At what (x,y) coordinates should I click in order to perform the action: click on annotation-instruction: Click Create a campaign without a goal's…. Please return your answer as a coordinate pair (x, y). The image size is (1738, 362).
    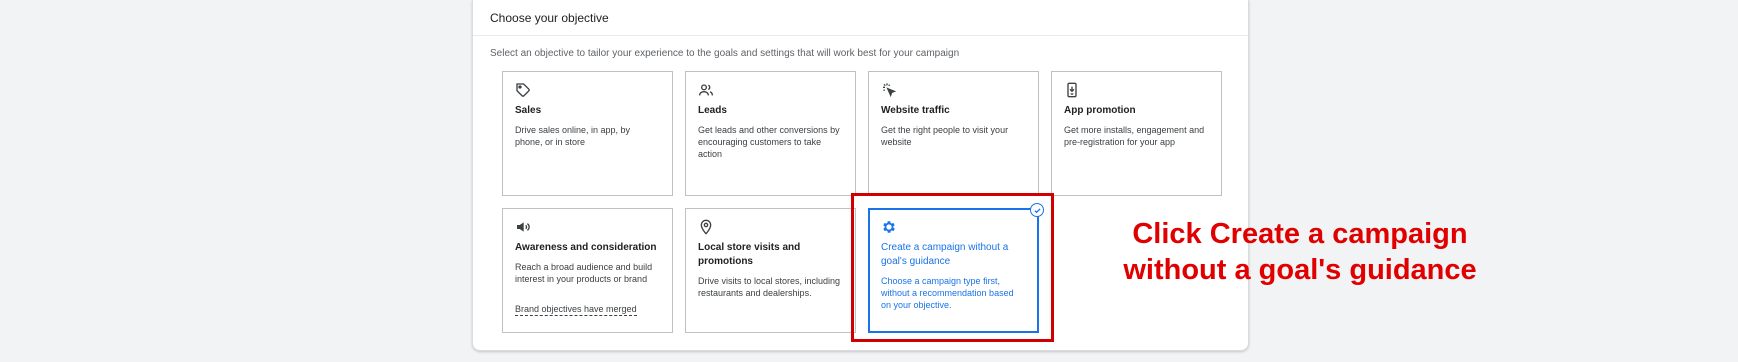
    Looking at the image, I should click on (1300, 252).